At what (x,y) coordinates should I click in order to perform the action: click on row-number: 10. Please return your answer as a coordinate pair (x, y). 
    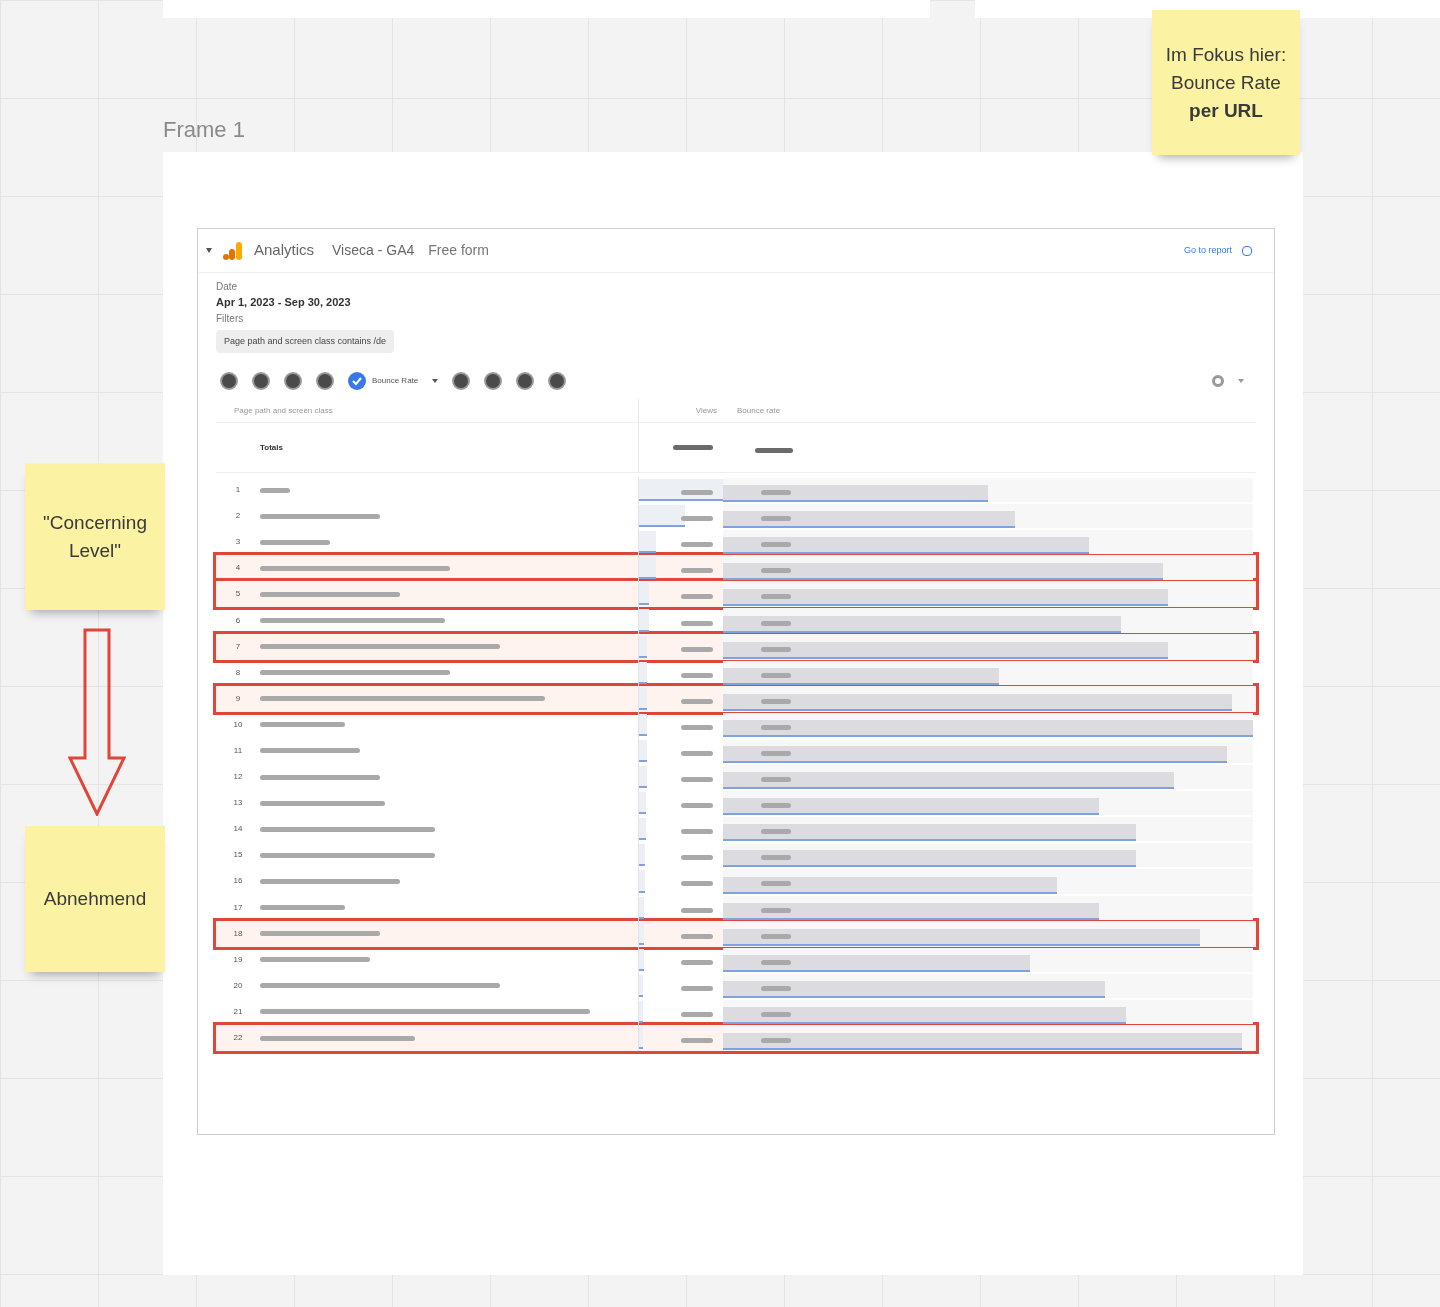
    Looking at the image, I should click on (238, 724).